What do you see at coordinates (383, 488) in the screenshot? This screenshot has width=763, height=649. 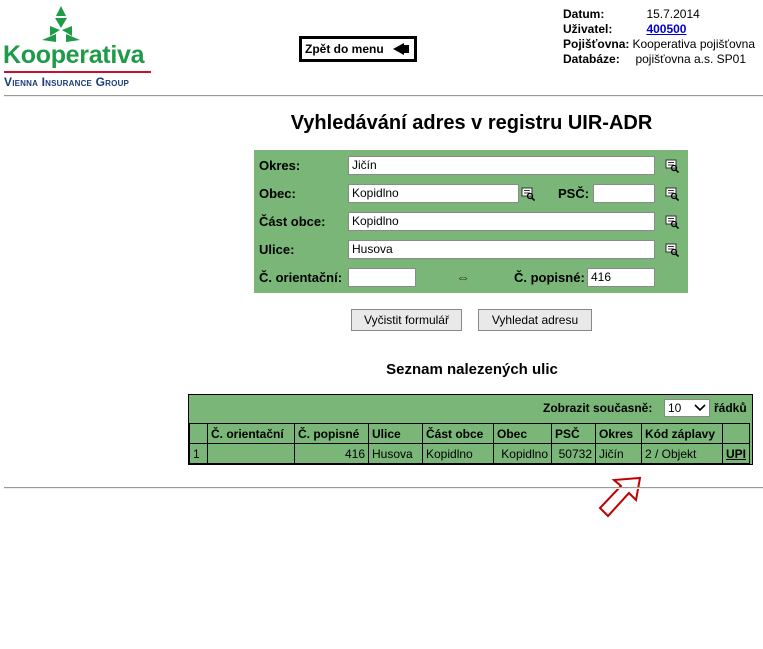 I see `footer-divider` at bounding box center [383, 488].